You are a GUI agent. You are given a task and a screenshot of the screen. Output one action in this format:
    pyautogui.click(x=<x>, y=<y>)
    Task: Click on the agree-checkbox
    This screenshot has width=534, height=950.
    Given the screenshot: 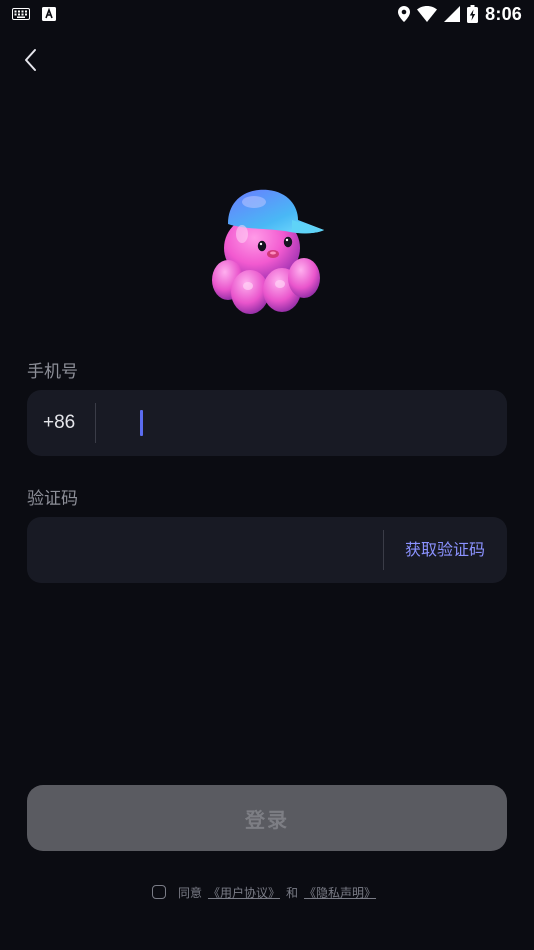 What is the action you would take?
    pyautogui.click(x=158, y=892)
    